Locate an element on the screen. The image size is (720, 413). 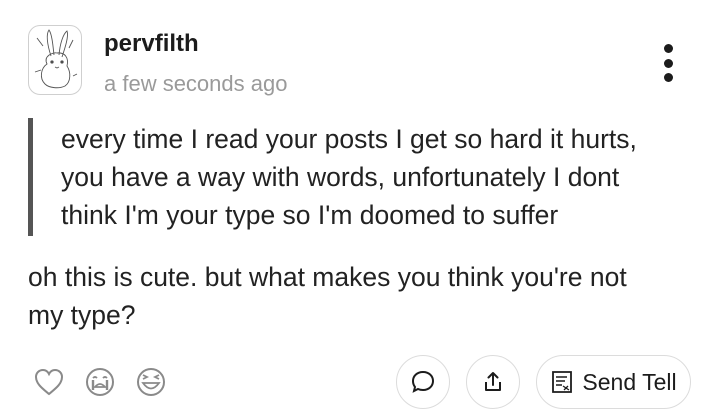
username: pervfilth is located at coordinates (151, 44).